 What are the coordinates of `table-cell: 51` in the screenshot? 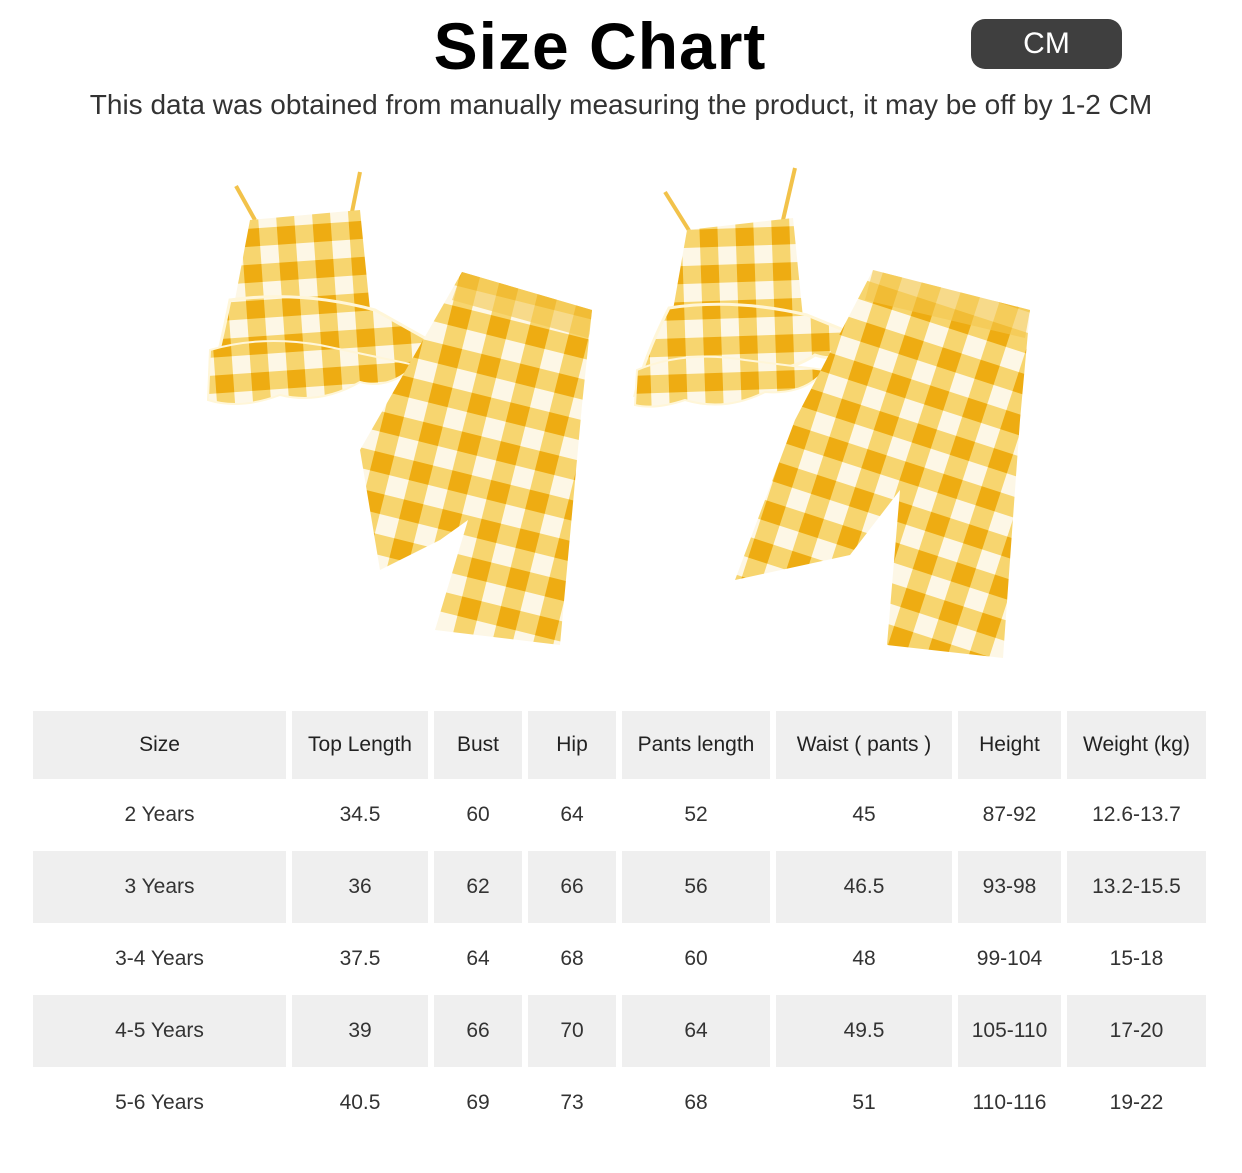 It's located at (864, 1102).